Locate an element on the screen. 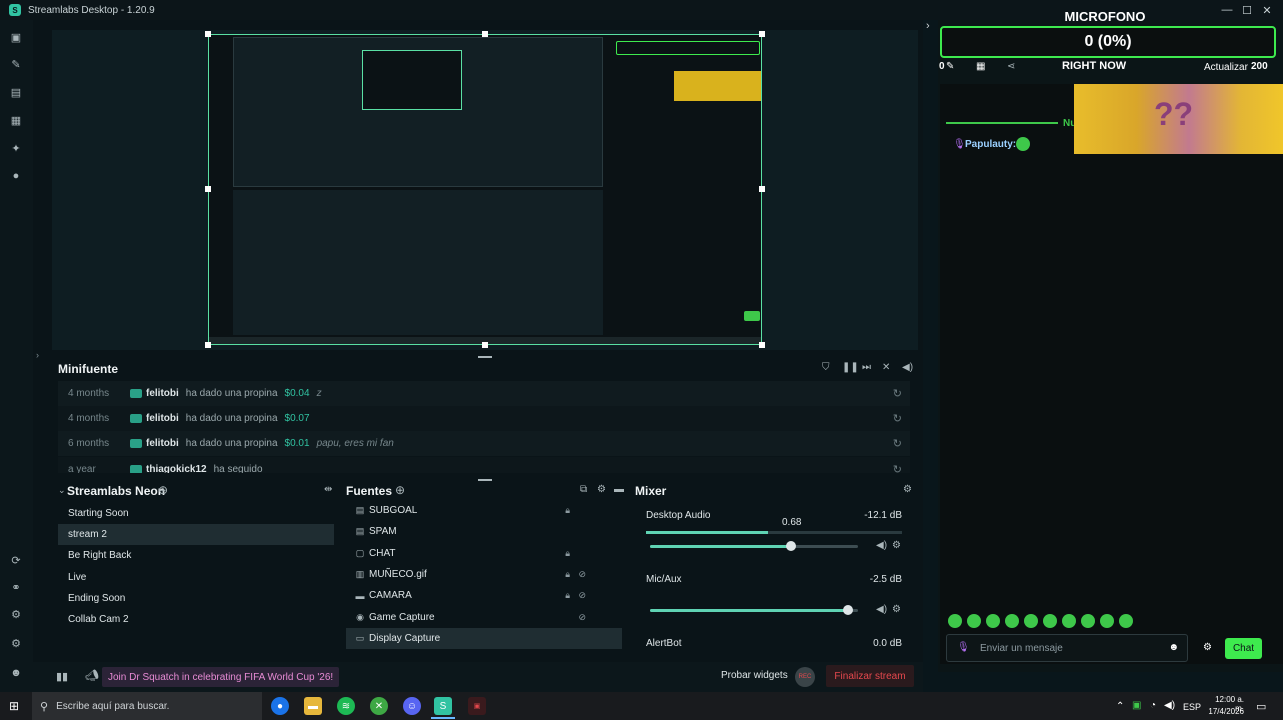  maximize-button: ☐ is located at coordinates (1247, 10).